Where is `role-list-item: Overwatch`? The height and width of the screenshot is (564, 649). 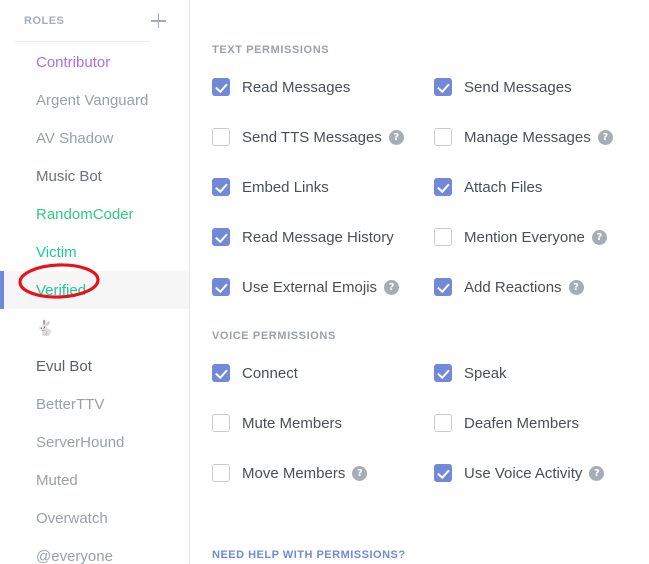
role-list-item: Overwatch is located at coordinates (94, 518).